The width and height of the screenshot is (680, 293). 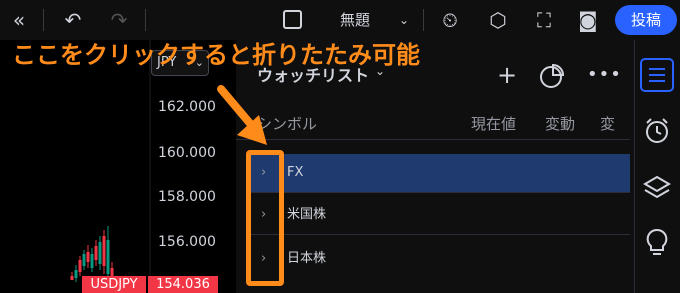 I want to click on camera-icon: ◙, so click(x=588, y=20).